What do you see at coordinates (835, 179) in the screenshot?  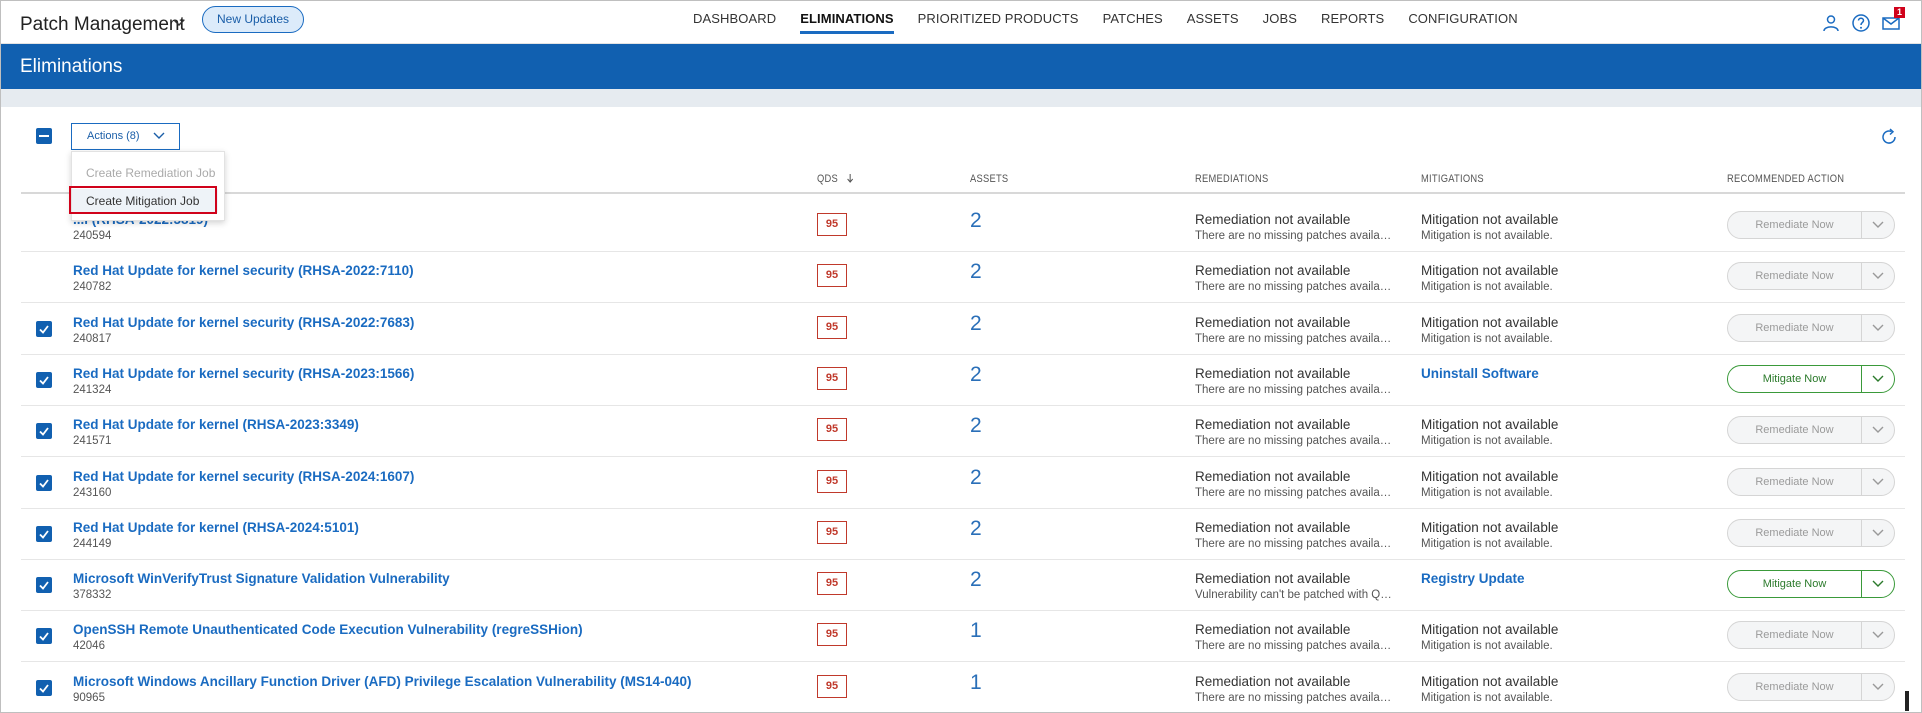 I see `column-header-qds: QDS` at bounding box center [835, 179].